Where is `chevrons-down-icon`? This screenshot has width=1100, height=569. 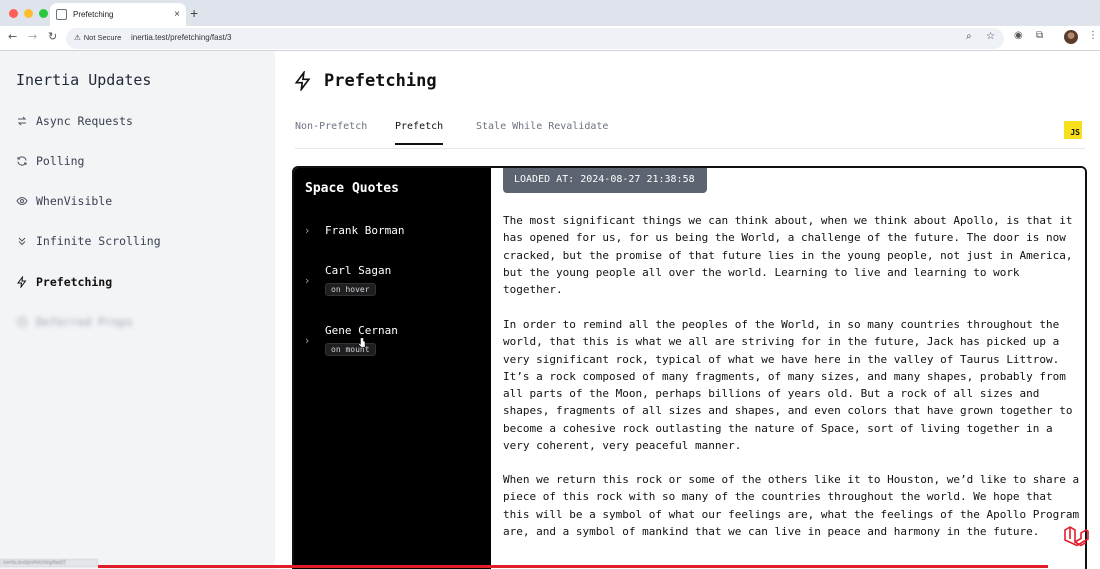 chevrons-down-icon is located at coordinates (22, 241).